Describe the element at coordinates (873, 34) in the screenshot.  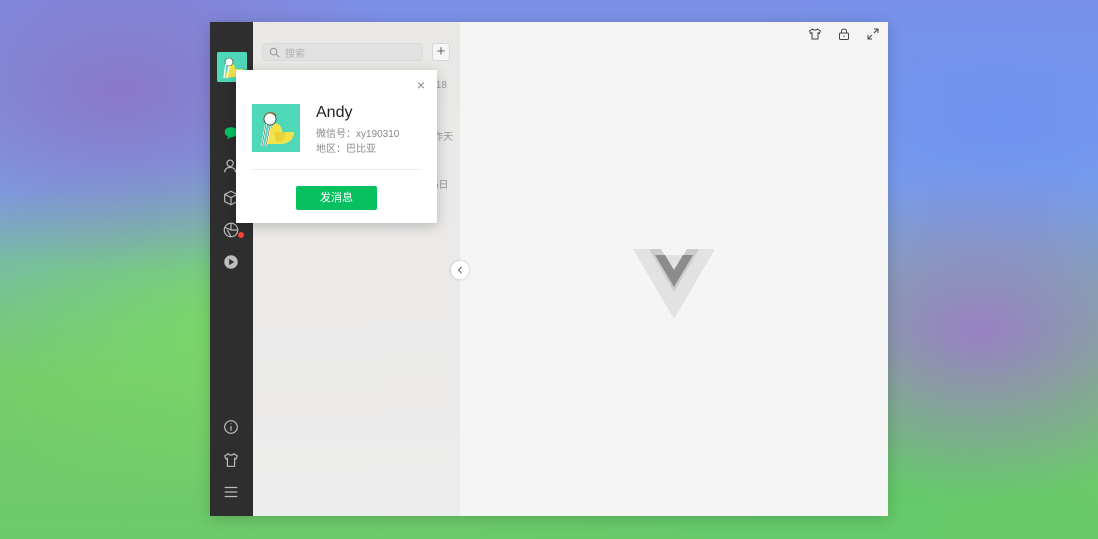
I see `fullscreen-icon` at that location.